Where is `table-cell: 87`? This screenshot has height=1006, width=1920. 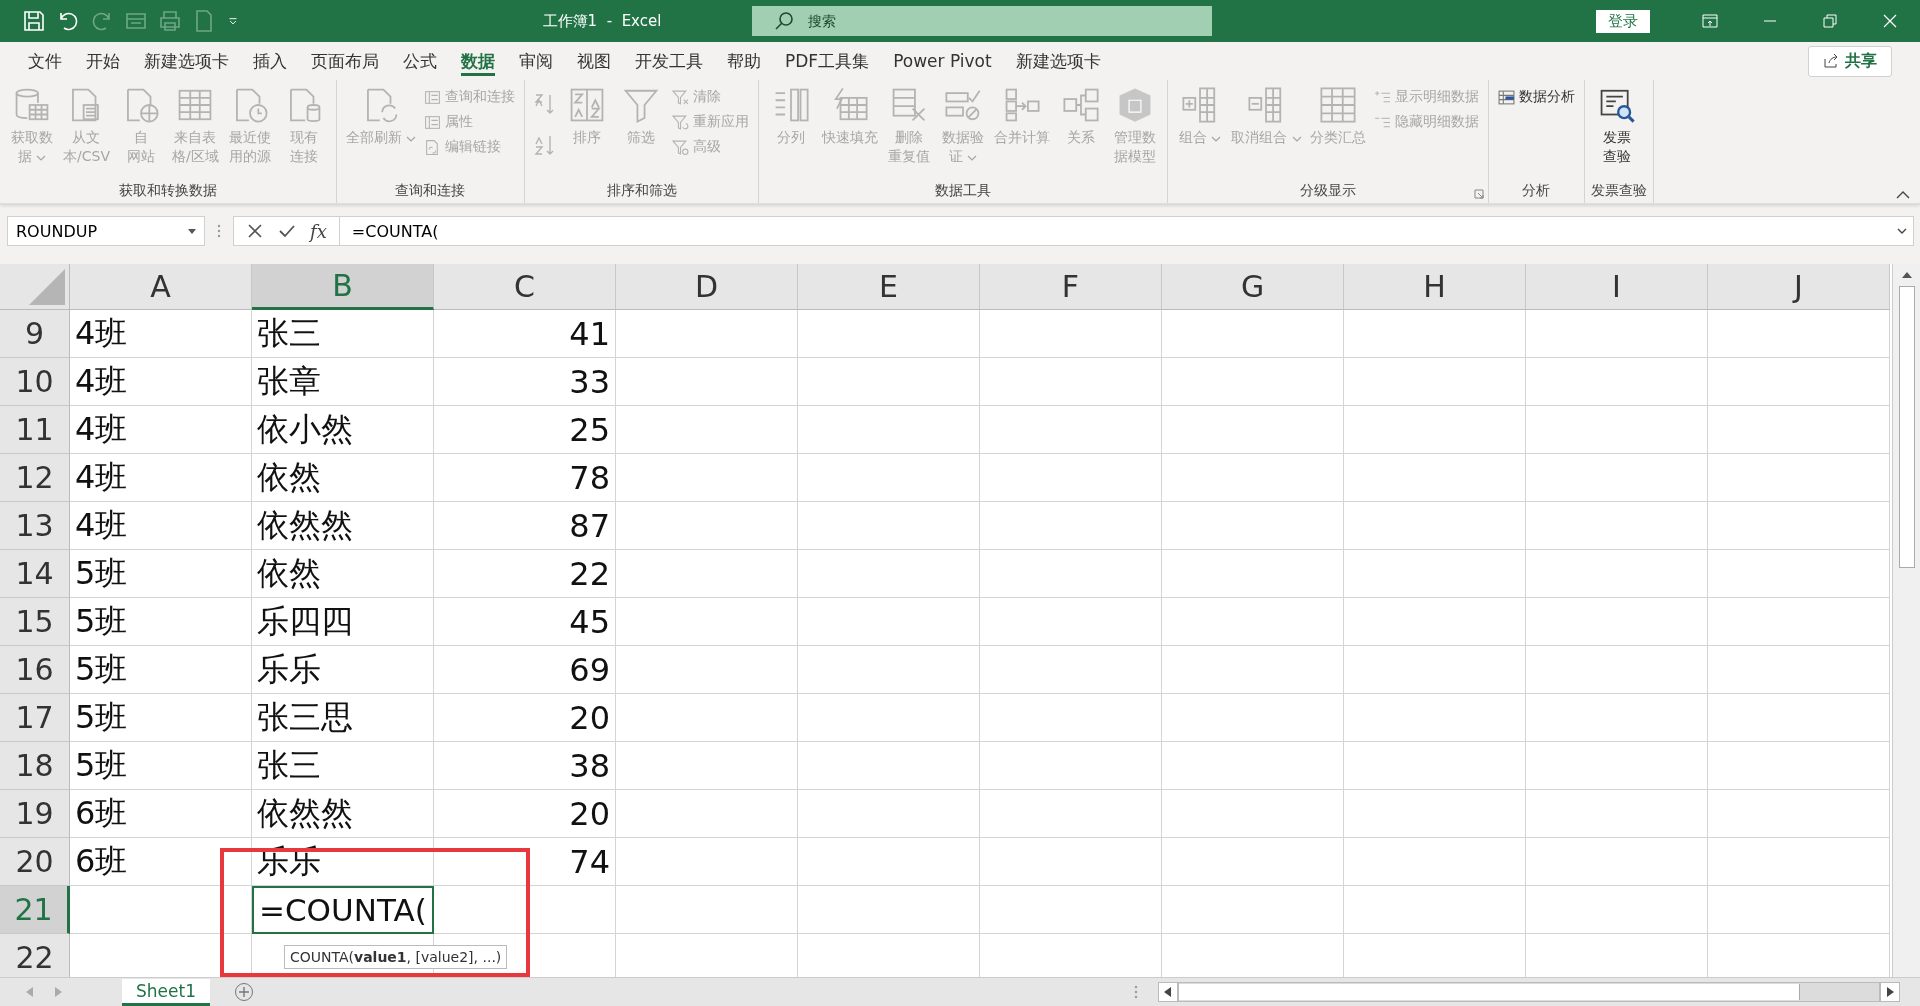
table-cell: 87 is located at coordinates (525, 526).